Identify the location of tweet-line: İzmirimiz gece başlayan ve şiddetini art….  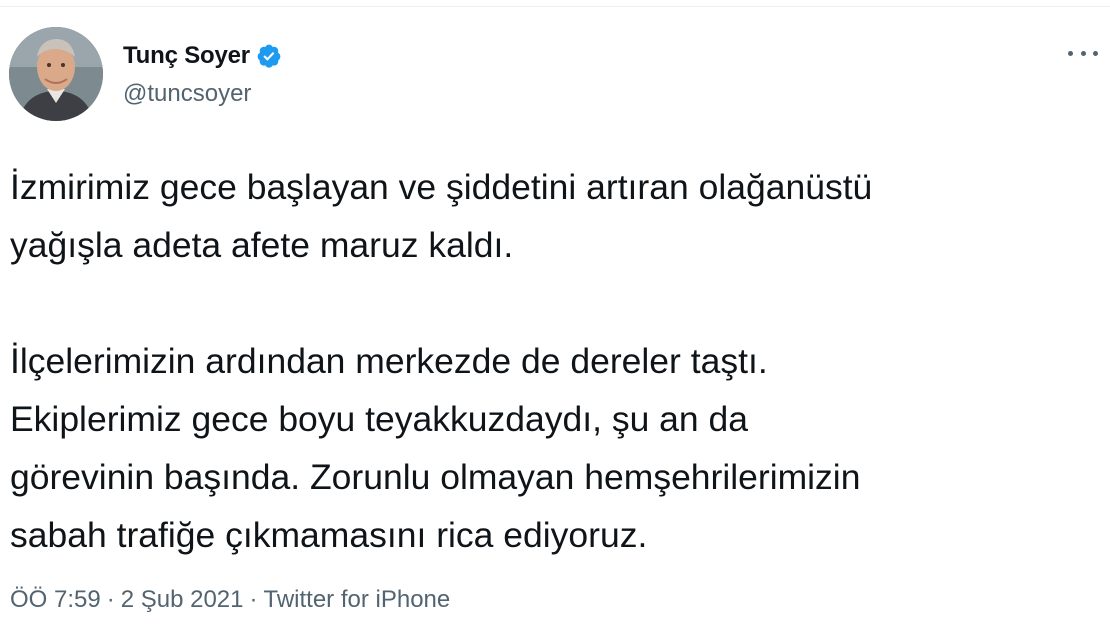
(441, 187).